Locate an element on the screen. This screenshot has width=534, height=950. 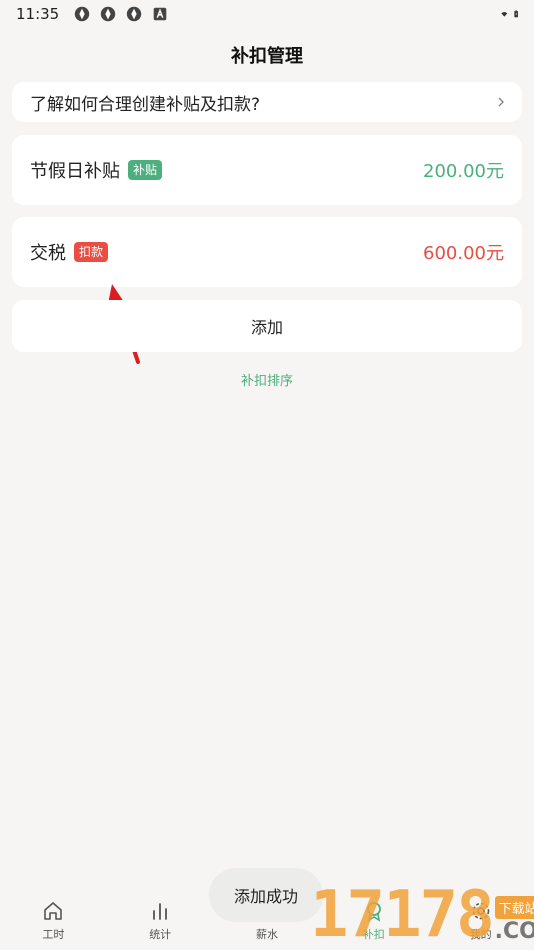
item-name: 节假日补贴 is located at coordinates (75, 171).